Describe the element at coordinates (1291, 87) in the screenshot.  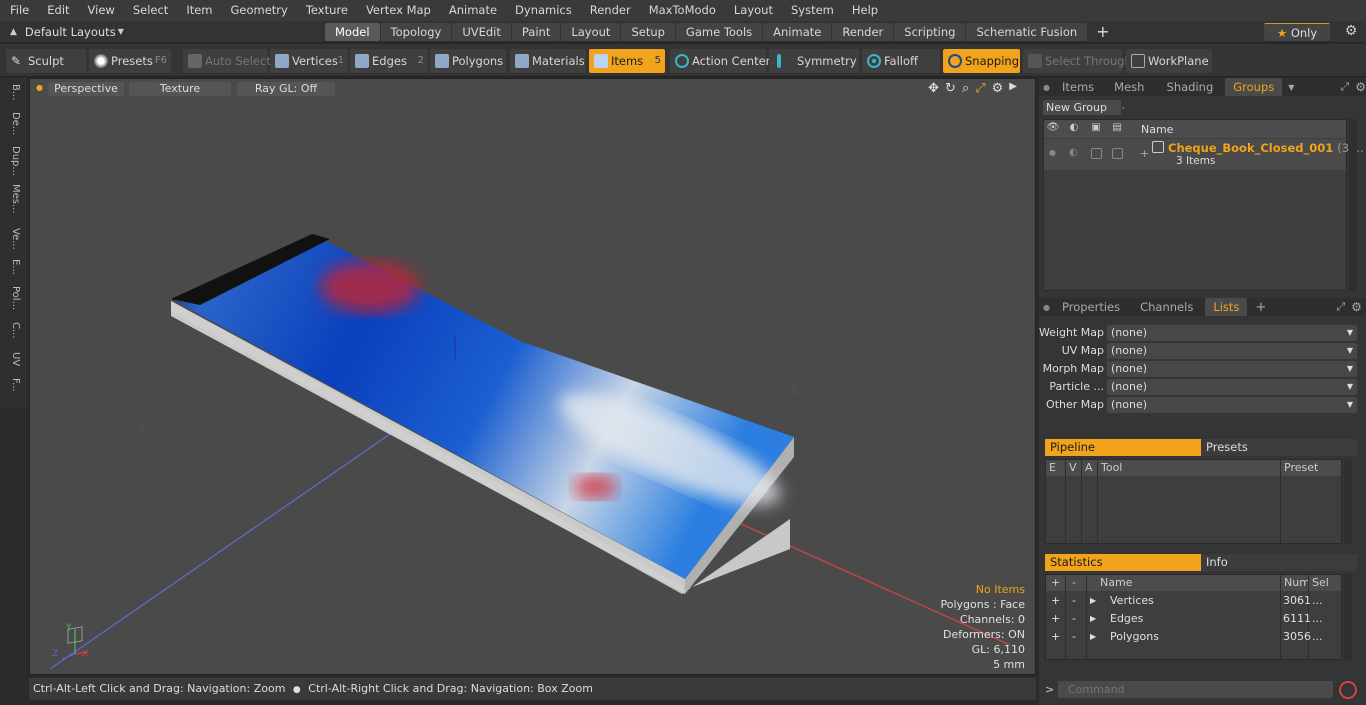
I see `chevron-down-icon: ▼` at that location.